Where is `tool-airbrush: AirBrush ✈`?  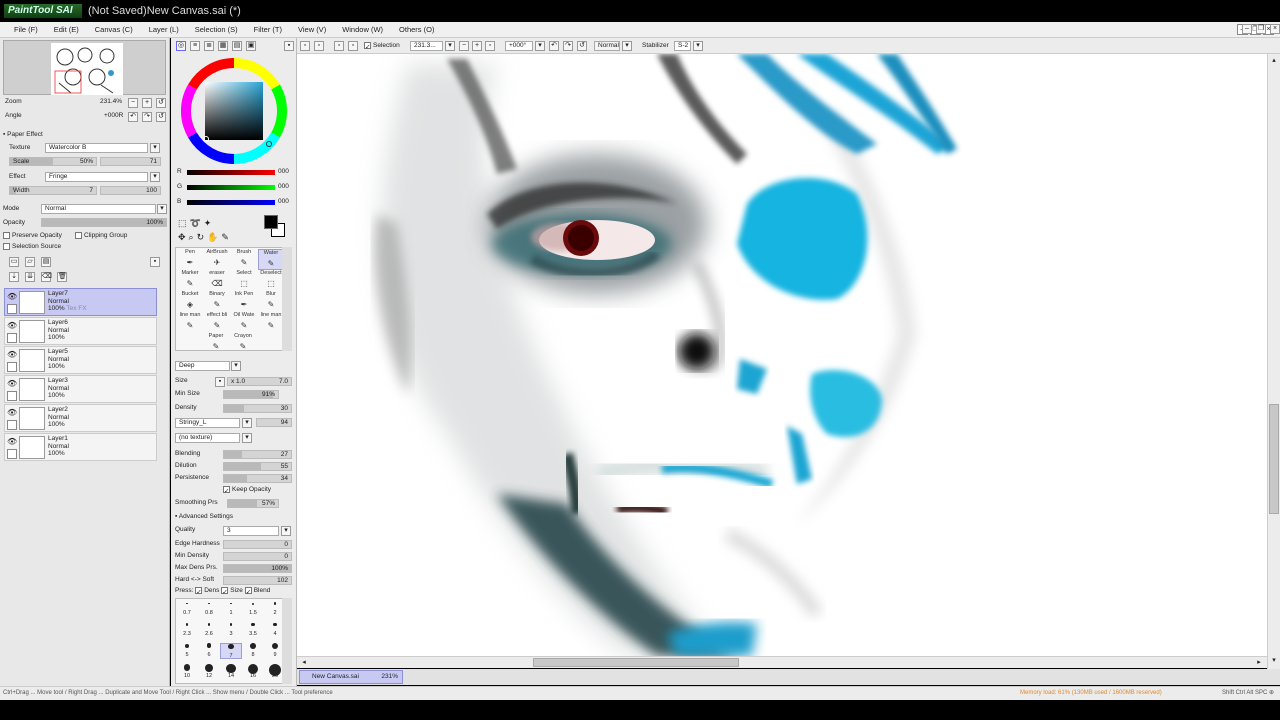
tool-airbrush: AirBrush ✈ is located at coordinates (217, 259).